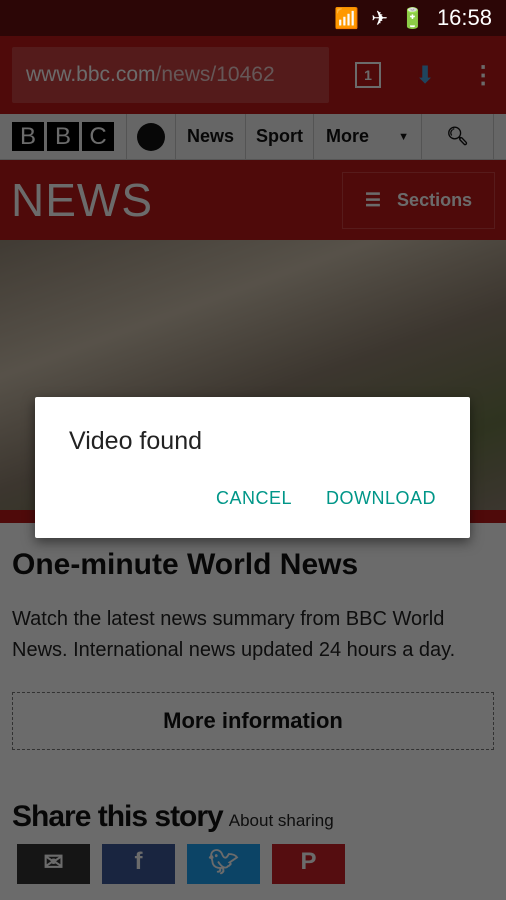  I want to click on browser-toolbar: www.bbc.com/news/10462 1 ⬇ ⋮, so click(253, 75).